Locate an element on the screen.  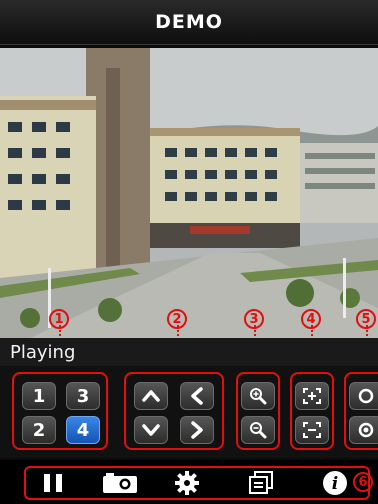
arrow-down-icon is located at coordinates (151, 430).